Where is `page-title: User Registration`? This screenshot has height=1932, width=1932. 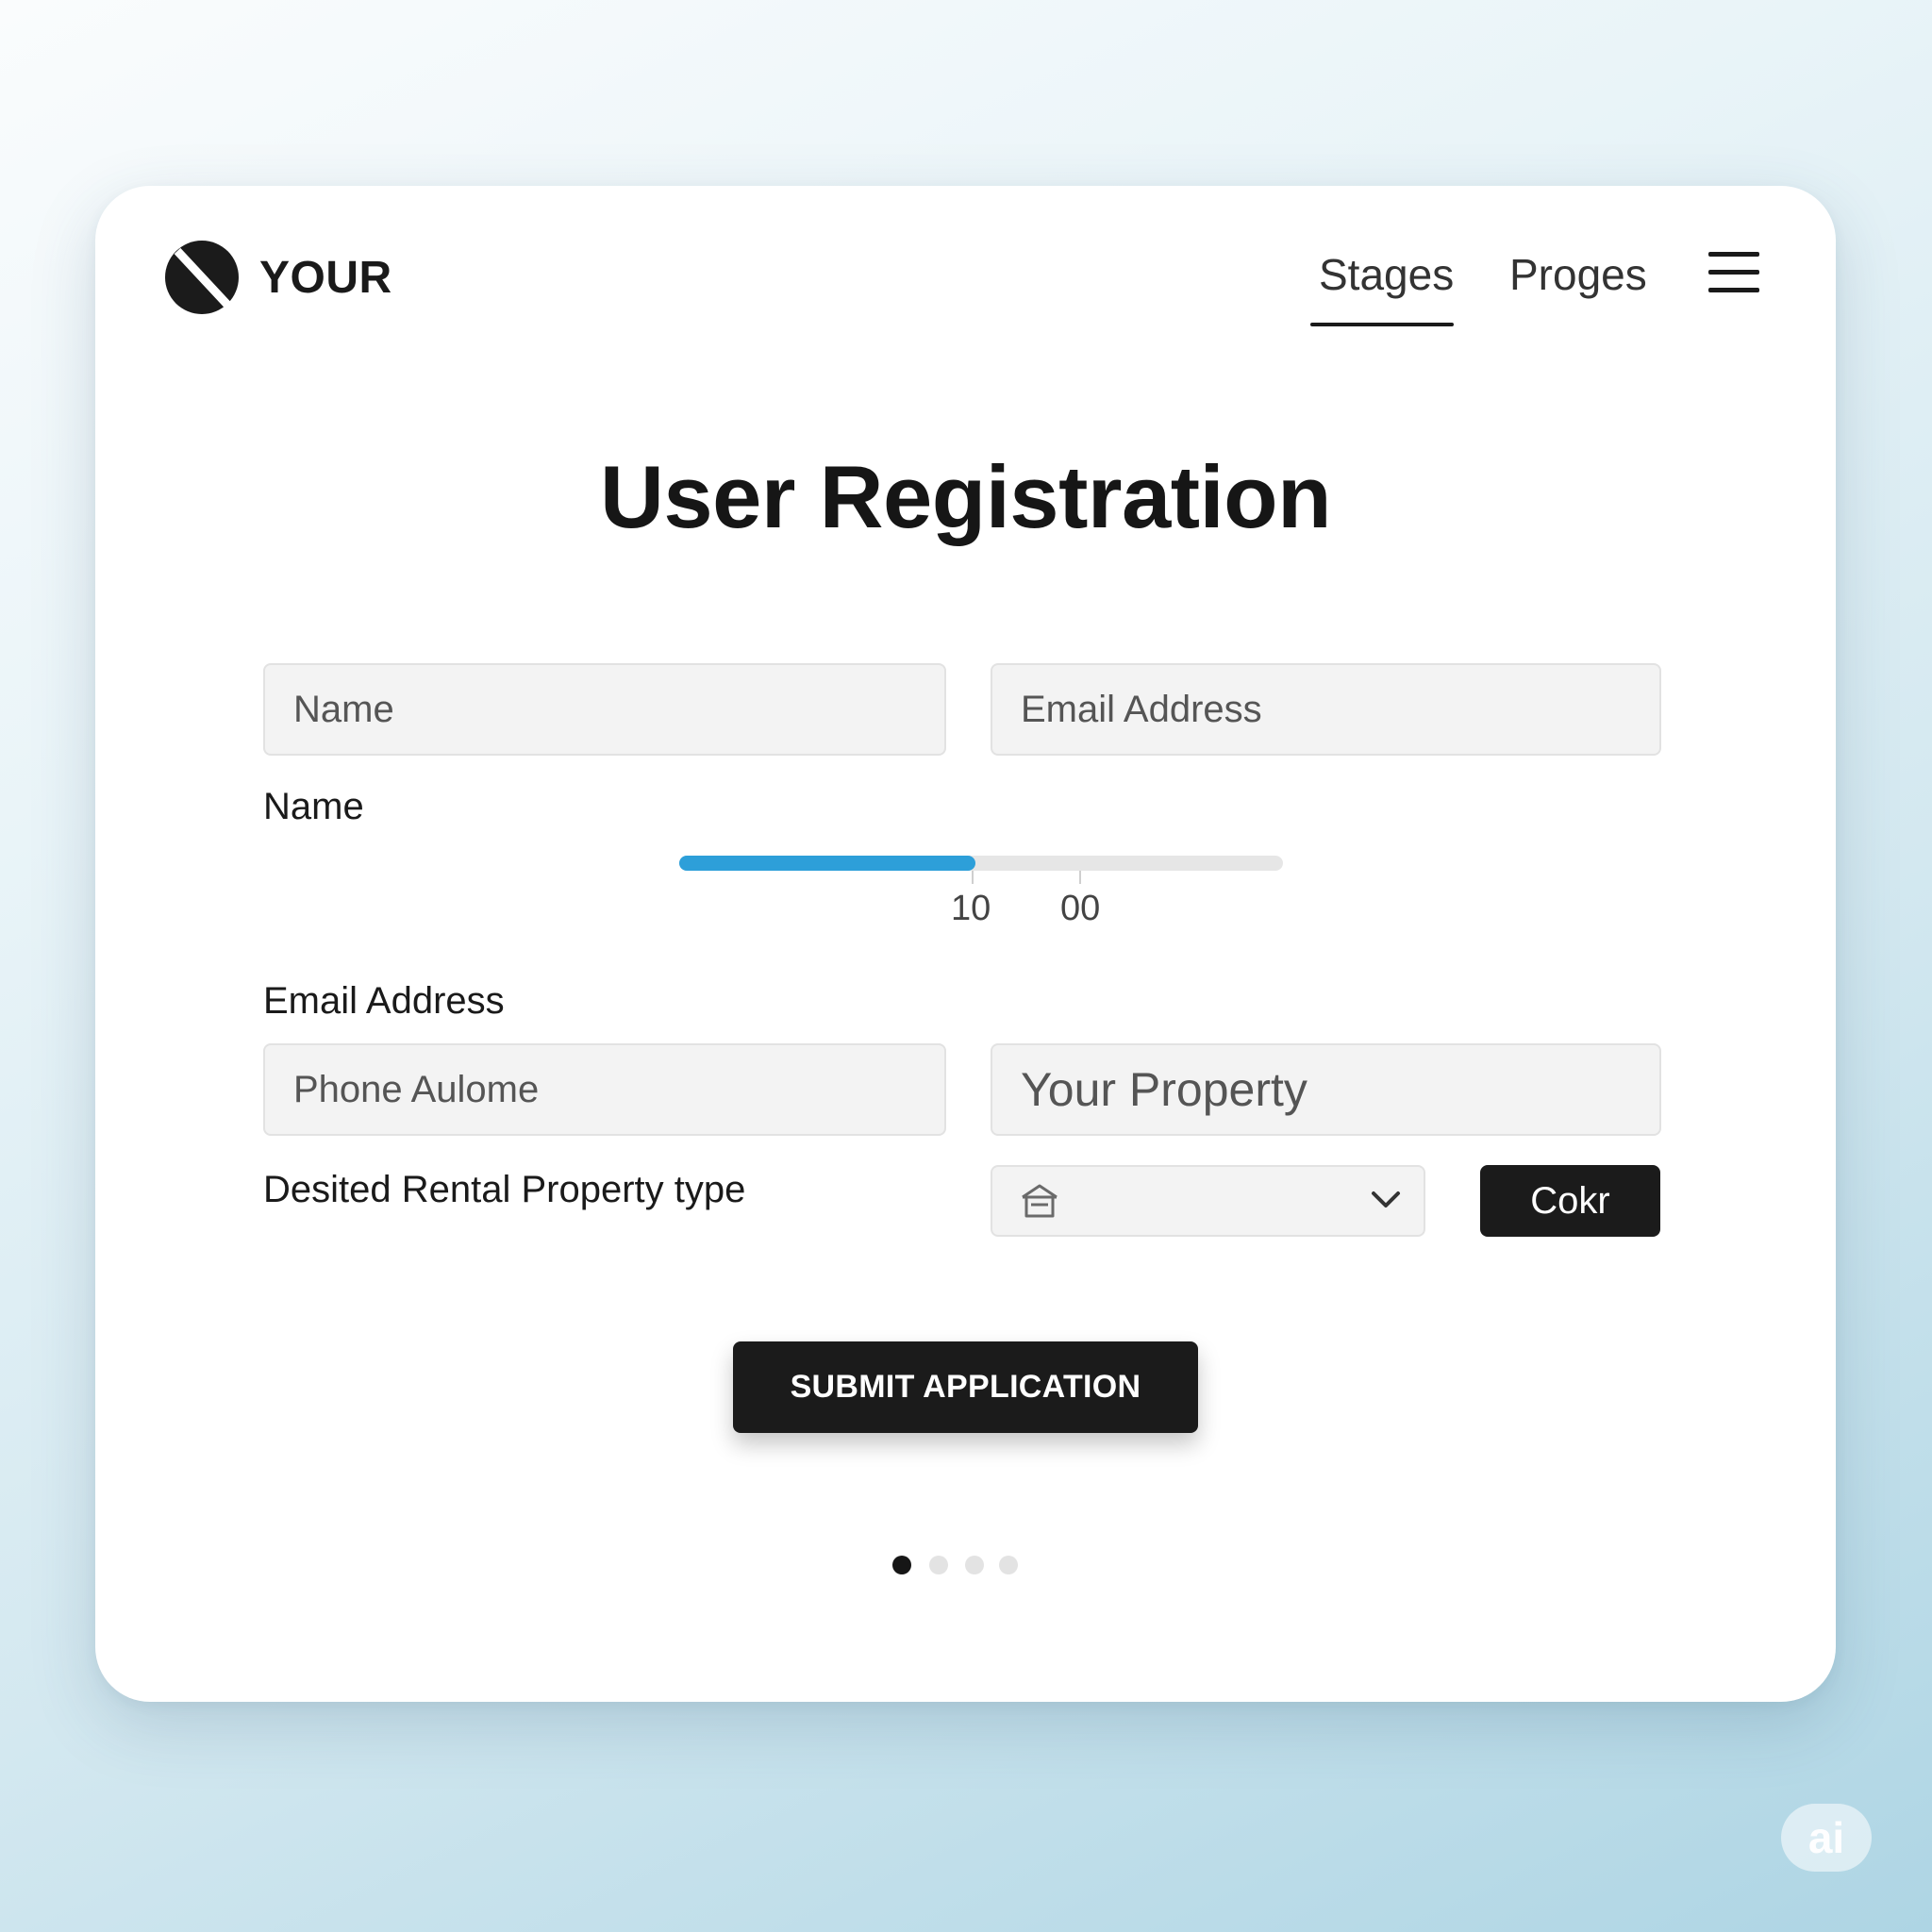
page-title: User Registration is located at coordinates (965, 496).